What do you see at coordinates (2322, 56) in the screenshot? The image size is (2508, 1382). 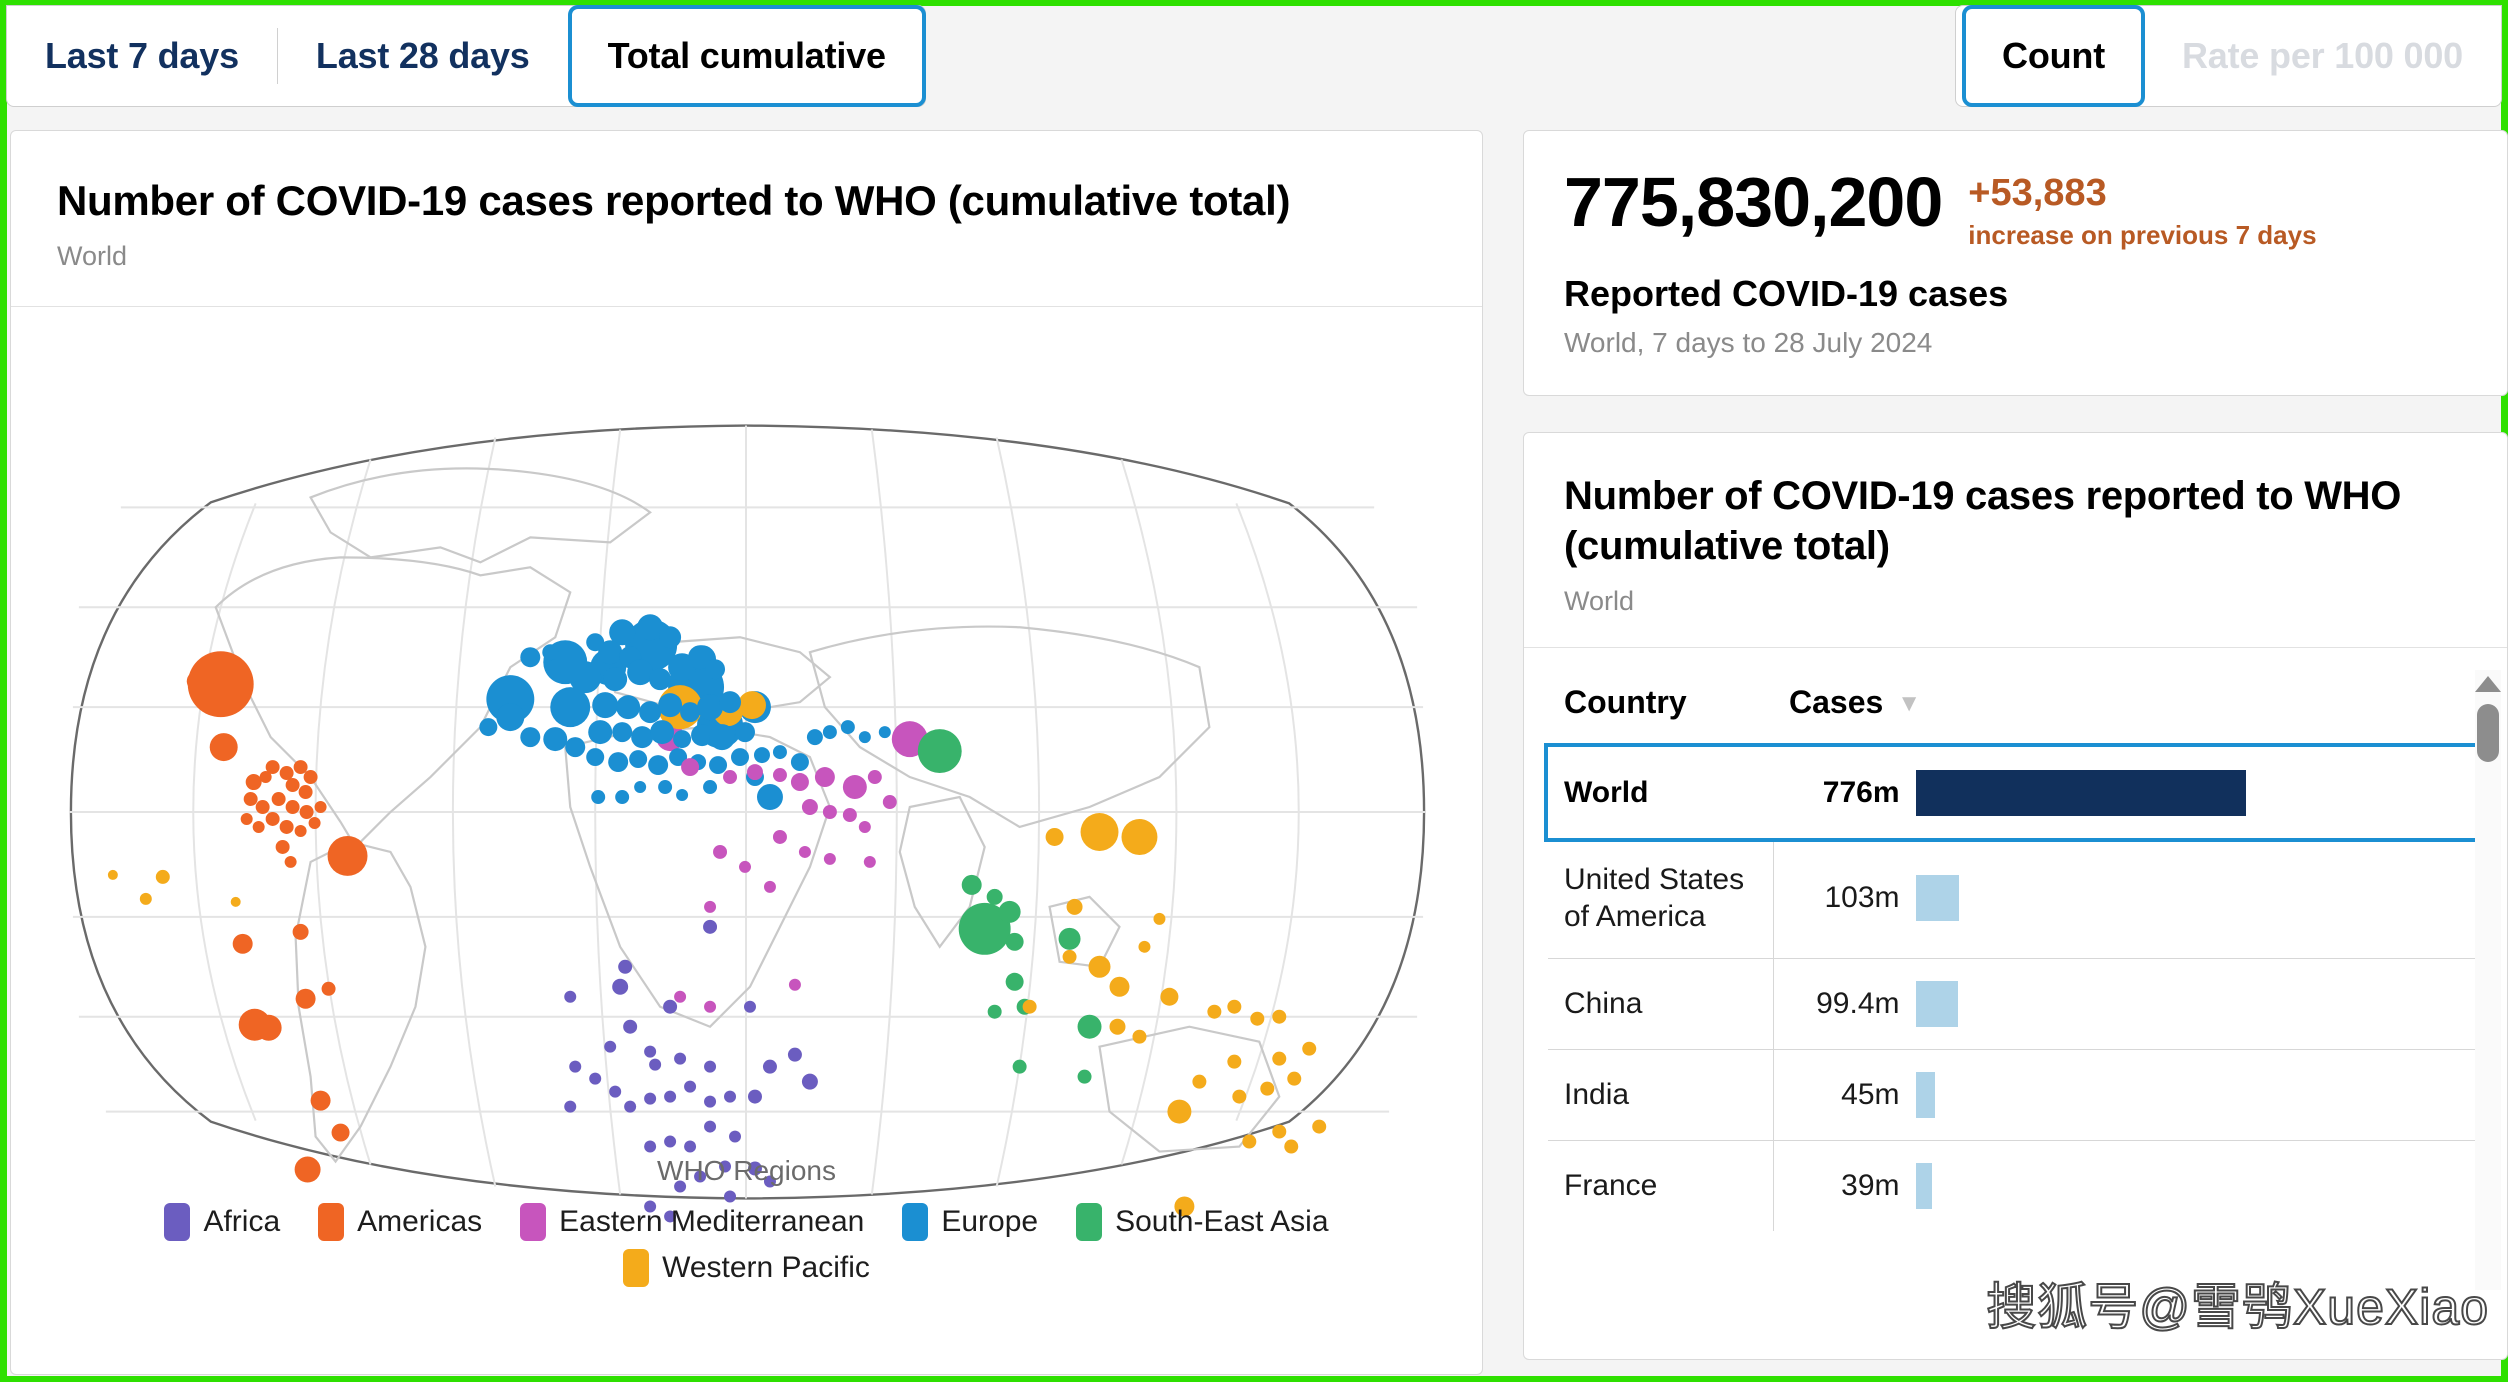 I see `tab-rate-per-100000: Rate per 100 000` at bounding box center [2322, 56].